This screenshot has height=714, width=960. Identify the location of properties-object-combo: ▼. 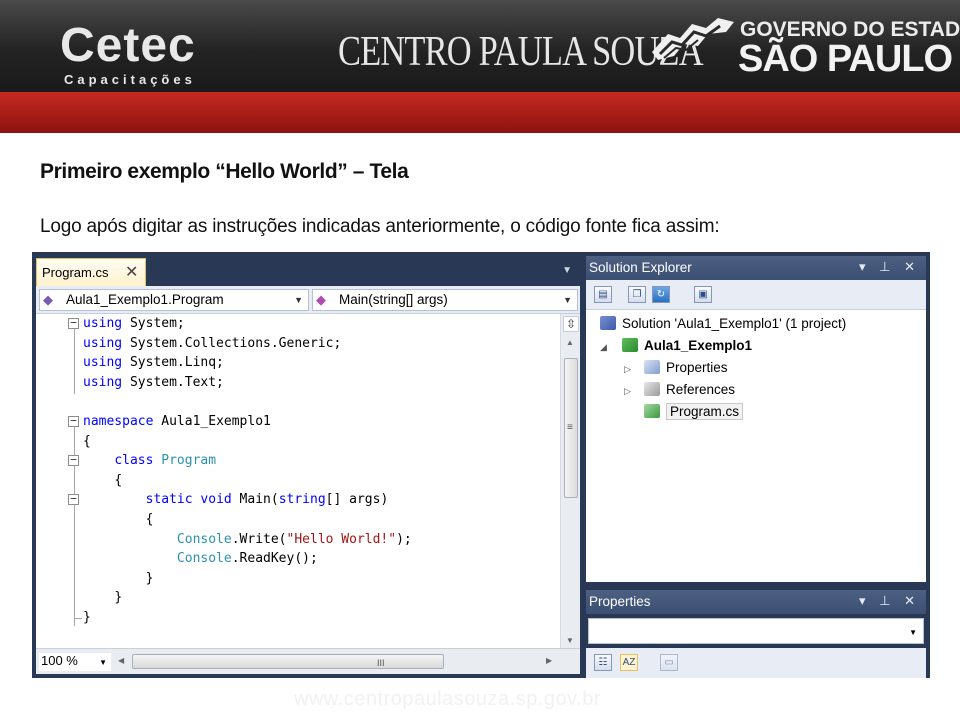
(756, 631).